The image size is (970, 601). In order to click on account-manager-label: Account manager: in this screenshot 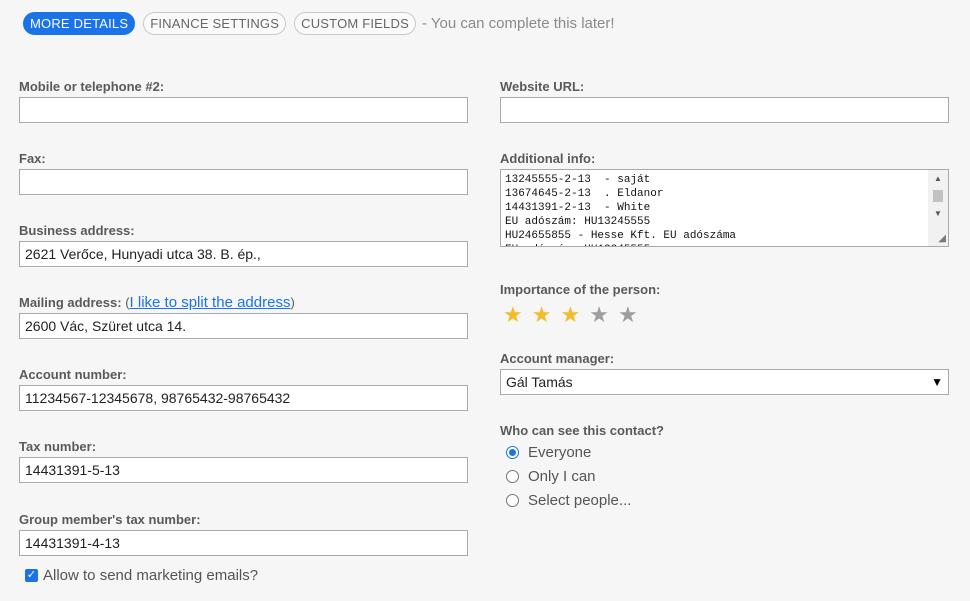, I will do `click(557, 358)`.